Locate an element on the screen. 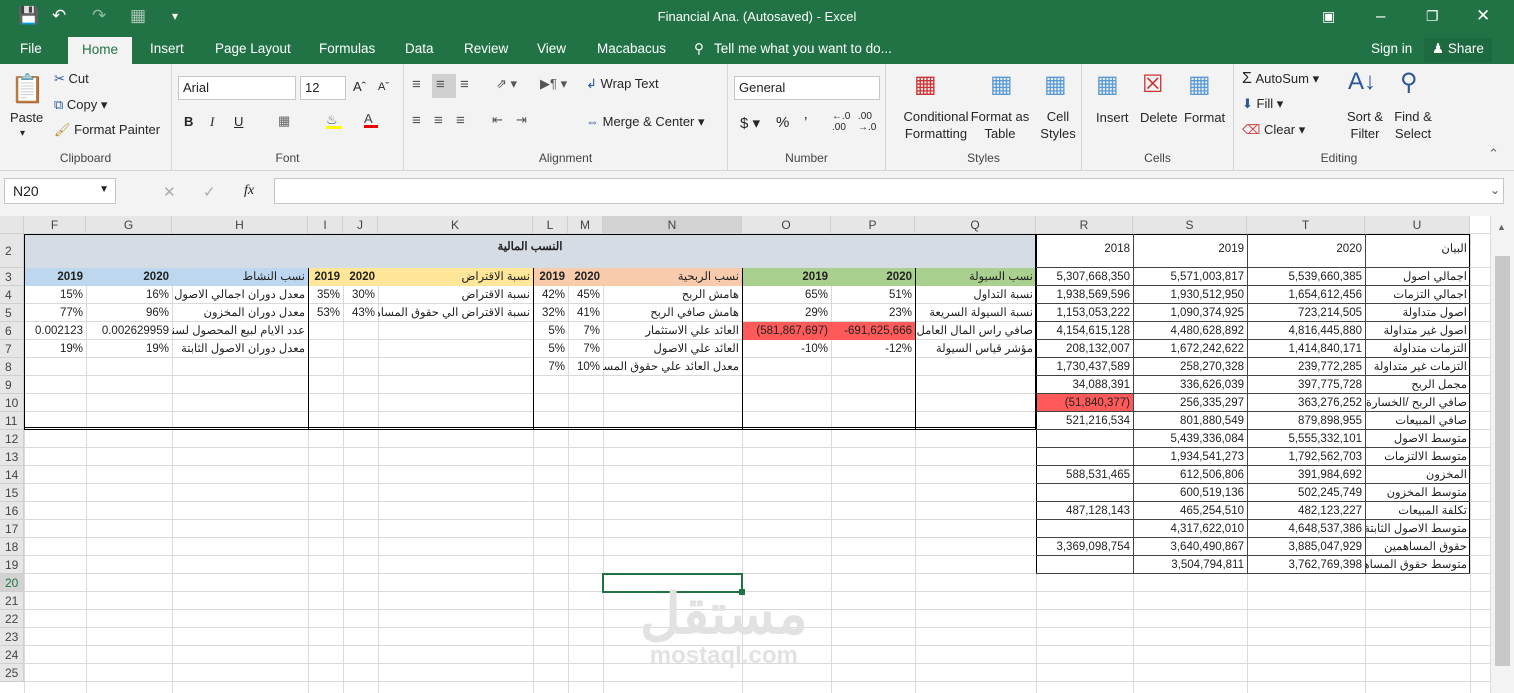  autosum-button: Σ AutoSum ▾ is located at coordinates (1280, 79).